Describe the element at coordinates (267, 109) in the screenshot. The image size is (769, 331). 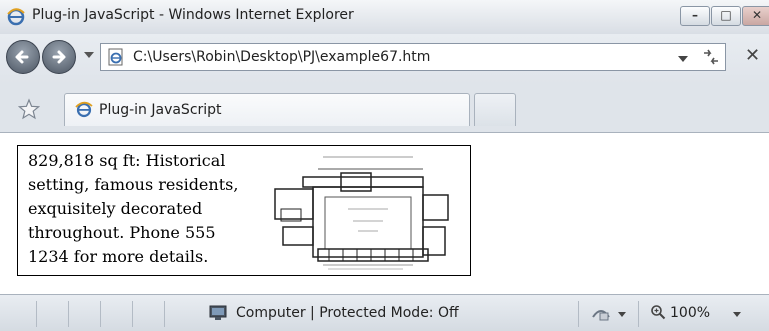
I see `tab-plugin-javascript: Plug-in JavaScript` at that location.